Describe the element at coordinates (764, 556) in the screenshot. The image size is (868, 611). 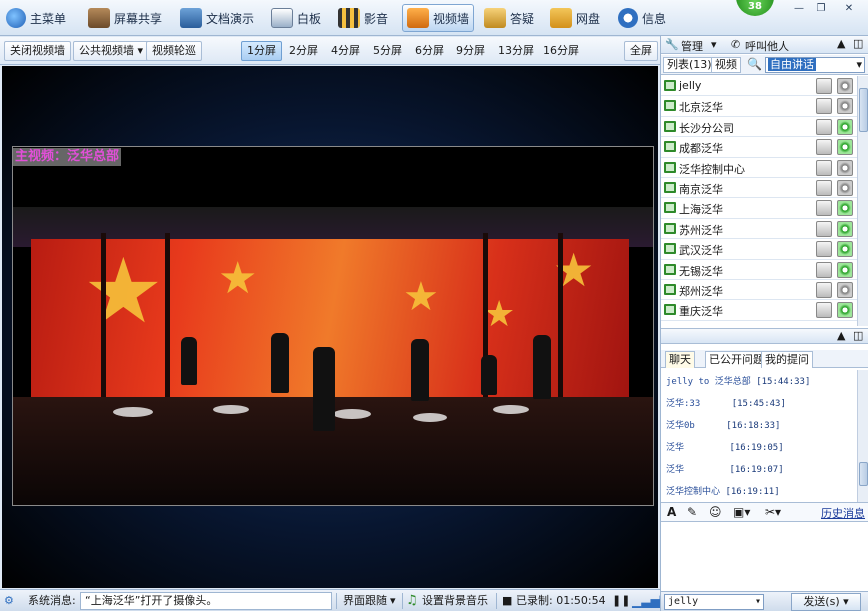
I see `chat-input` at that location.